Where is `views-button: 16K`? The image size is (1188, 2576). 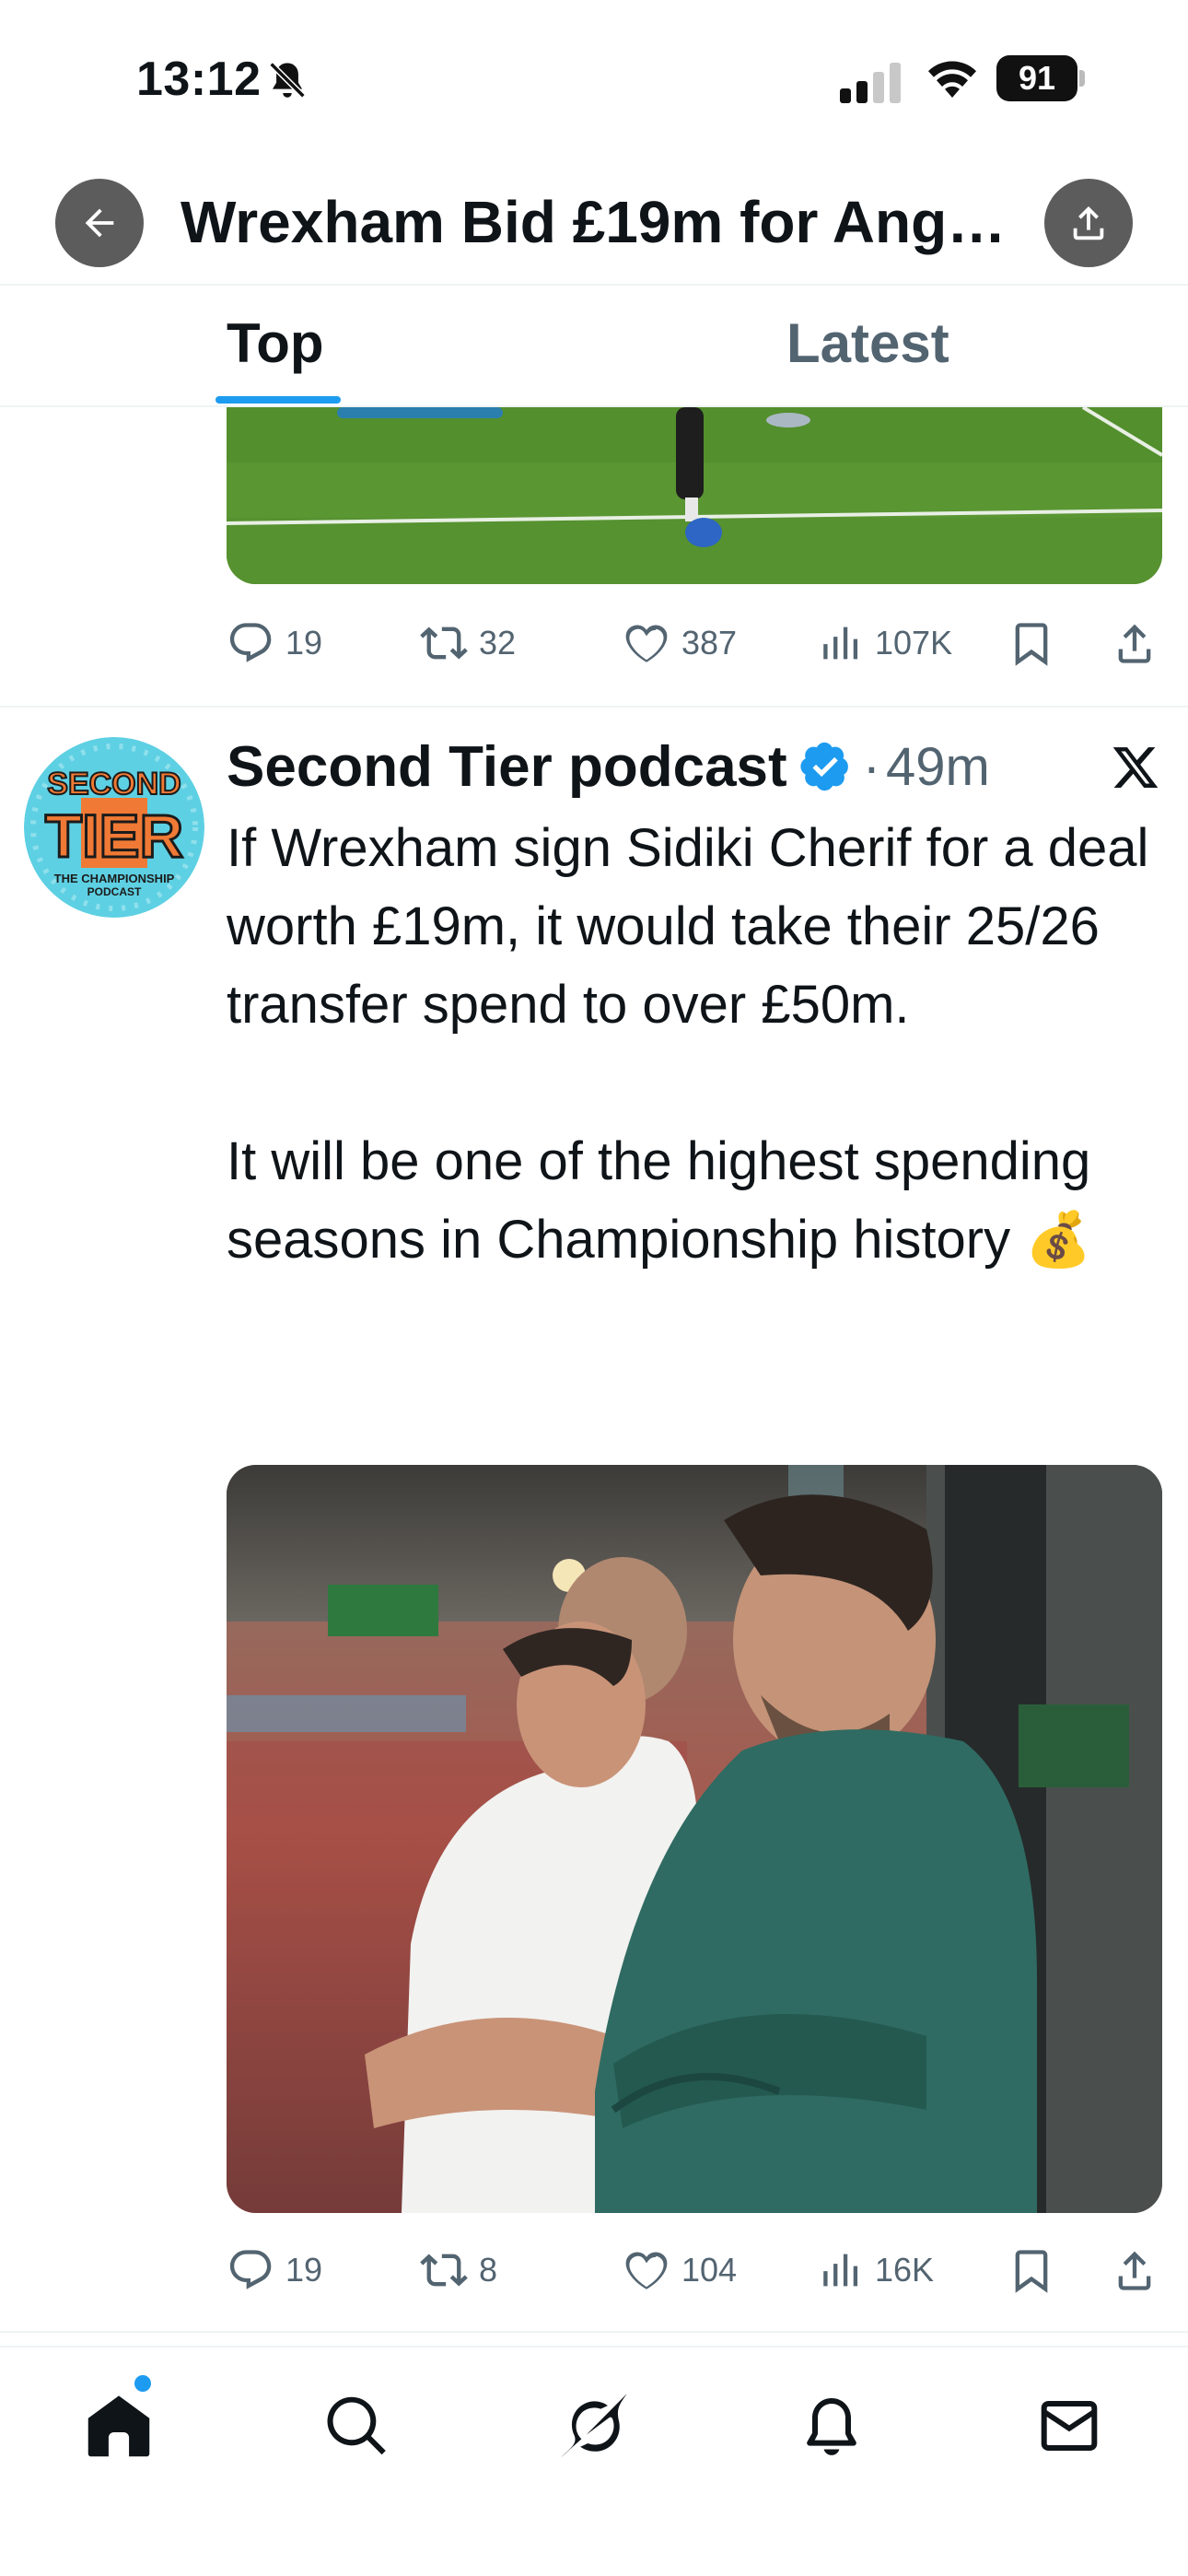 views-button: 16K is located at coordinates (875, 2270).